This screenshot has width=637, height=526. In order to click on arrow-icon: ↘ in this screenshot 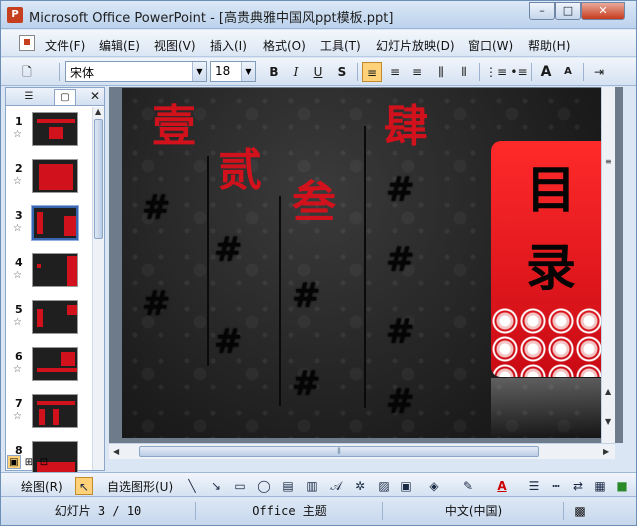, I will do `click(216, 486)`.